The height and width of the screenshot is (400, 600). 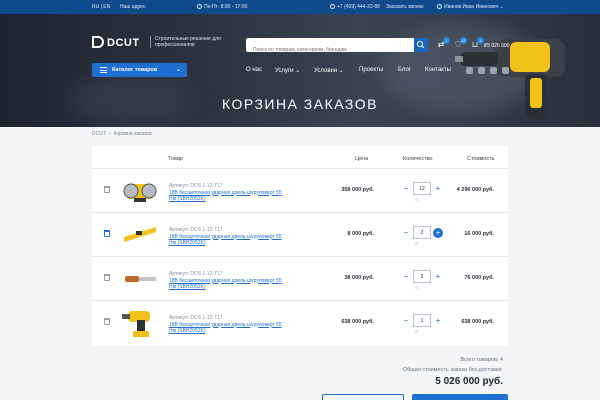 What do you see at coordinates (404, 70) in the screenshot?
I see `nav-blog: Блог` at bounding box center [404, 70].